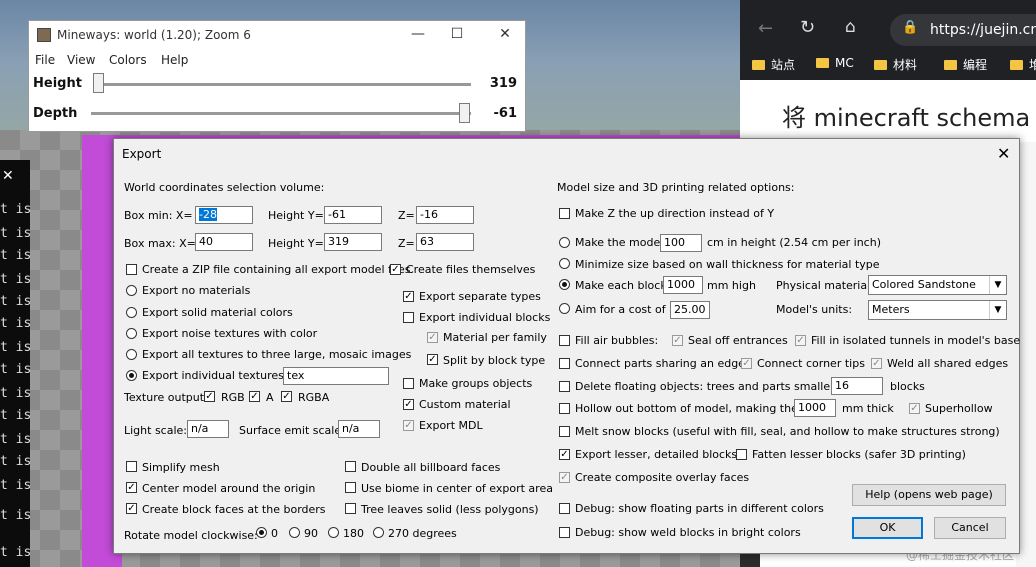 This screenshot has height=567, width=1036. Describe the element at coordinates (859, 454) in the screenshot. I see `fatten-lesser-label: Fatten lesser blocks (safer 3D printing)` at that location.